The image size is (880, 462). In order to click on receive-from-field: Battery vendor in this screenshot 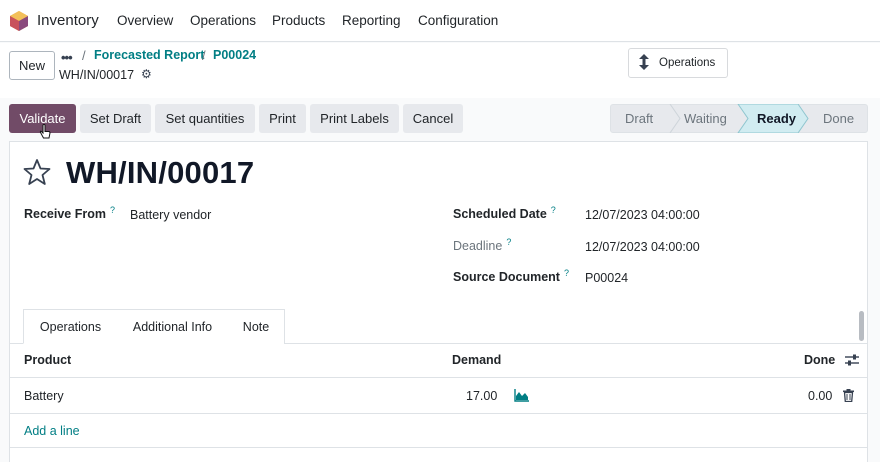, I will do `click(170, 215)`.